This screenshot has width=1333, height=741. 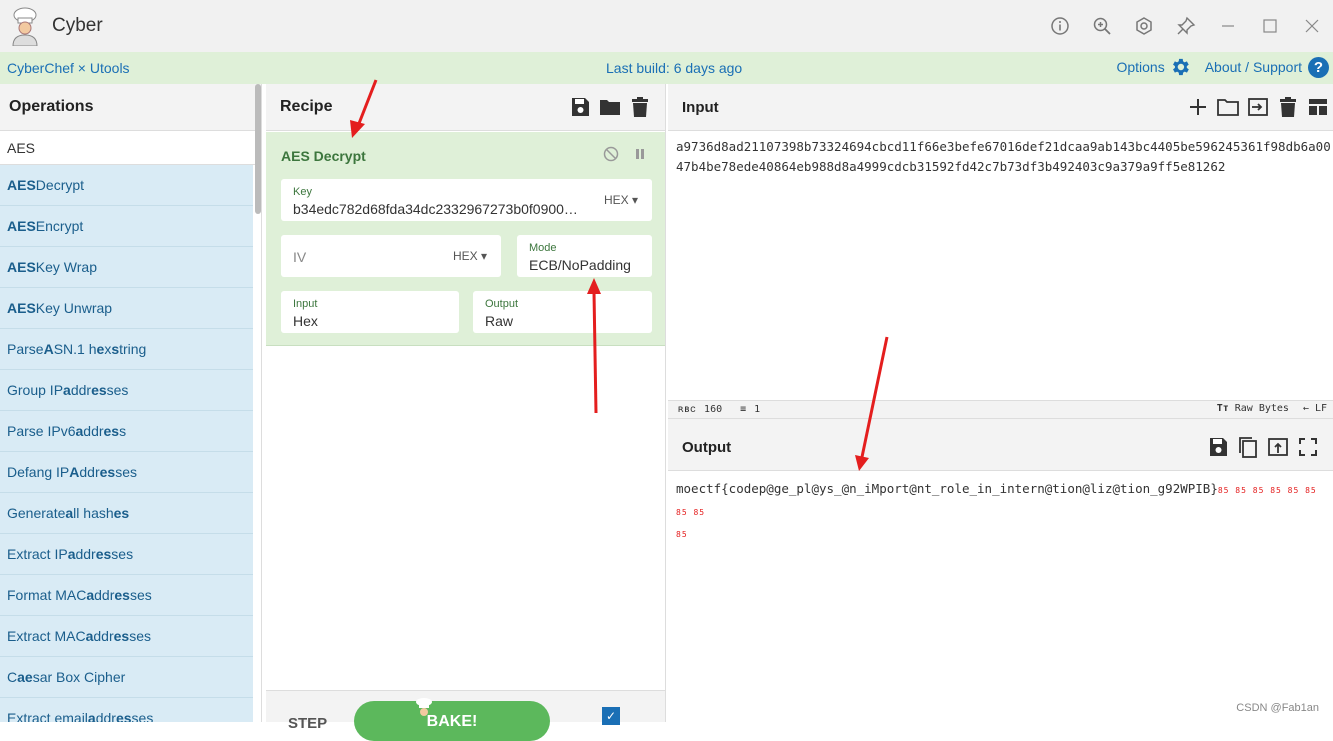 I want to click on operation-item: Extract MAC a ddr es ses, so click(x=126, y=636).